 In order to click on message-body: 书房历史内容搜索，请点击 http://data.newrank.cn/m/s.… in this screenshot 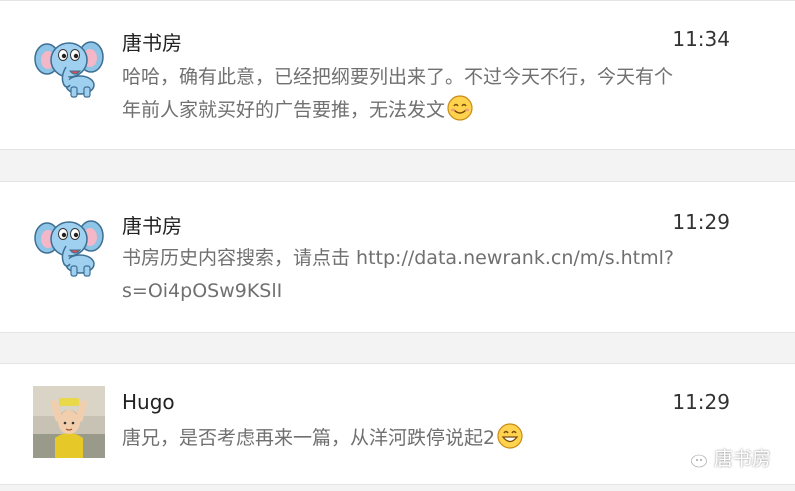, I will do `click(398, 274)`.